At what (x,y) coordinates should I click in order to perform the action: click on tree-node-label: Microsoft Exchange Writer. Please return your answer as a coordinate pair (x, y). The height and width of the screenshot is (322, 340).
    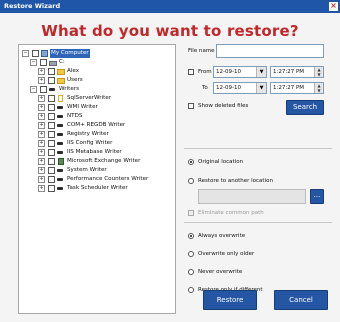
    Looking at the image, I should click on (104, 161).